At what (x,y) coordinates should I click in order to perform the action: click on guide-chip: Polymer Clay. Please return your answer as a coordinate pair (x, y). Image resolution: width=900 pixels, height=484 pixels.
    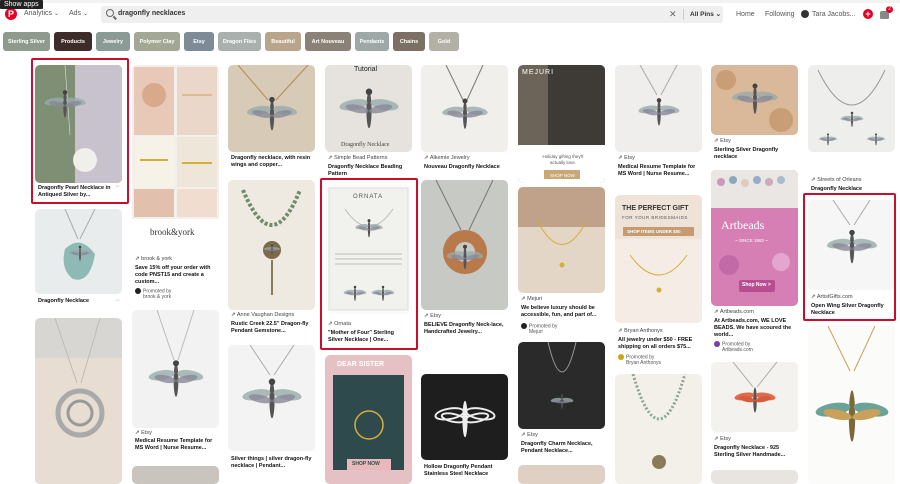
    Looking at the image, I should click on (157, 41).